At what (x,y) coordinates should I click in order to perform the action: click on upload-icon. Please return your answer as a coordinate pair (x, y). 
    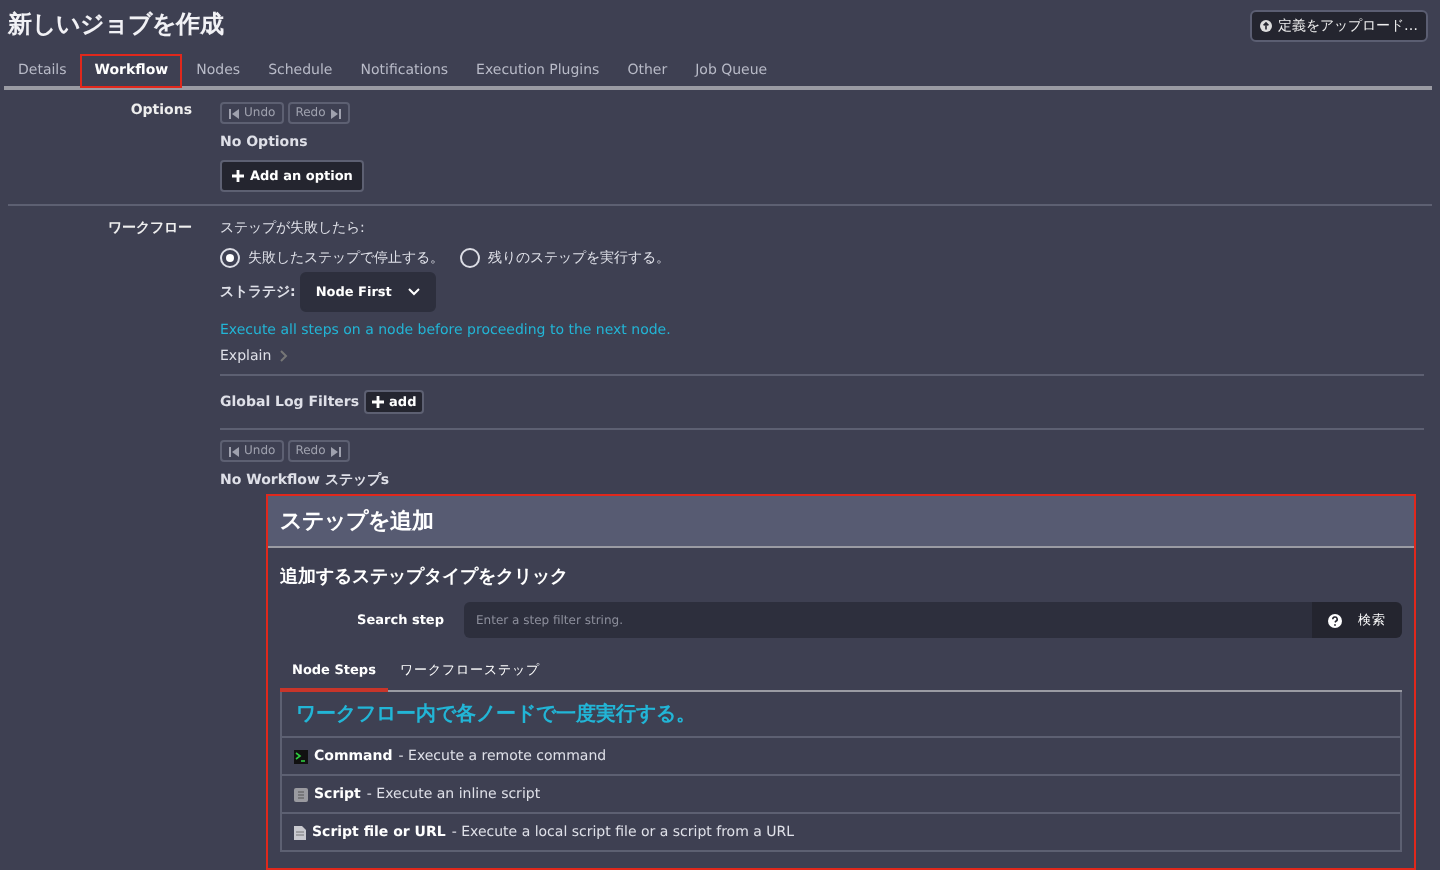
    Looking at the image, I should click on (1266, 25).